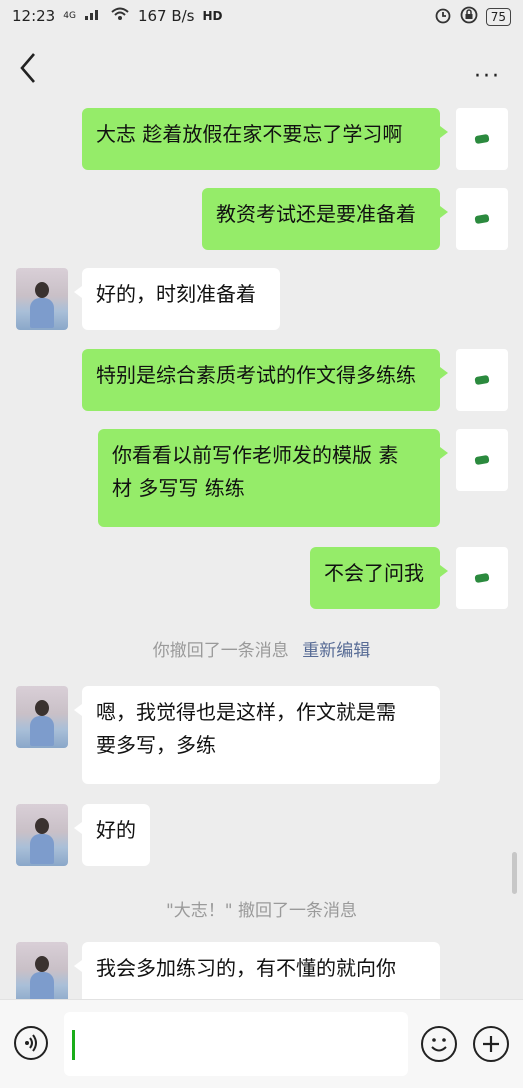  Describe the element at coordinates (166, 16) in the screenshot. I see `network-speed: 167 B/s` at that location.